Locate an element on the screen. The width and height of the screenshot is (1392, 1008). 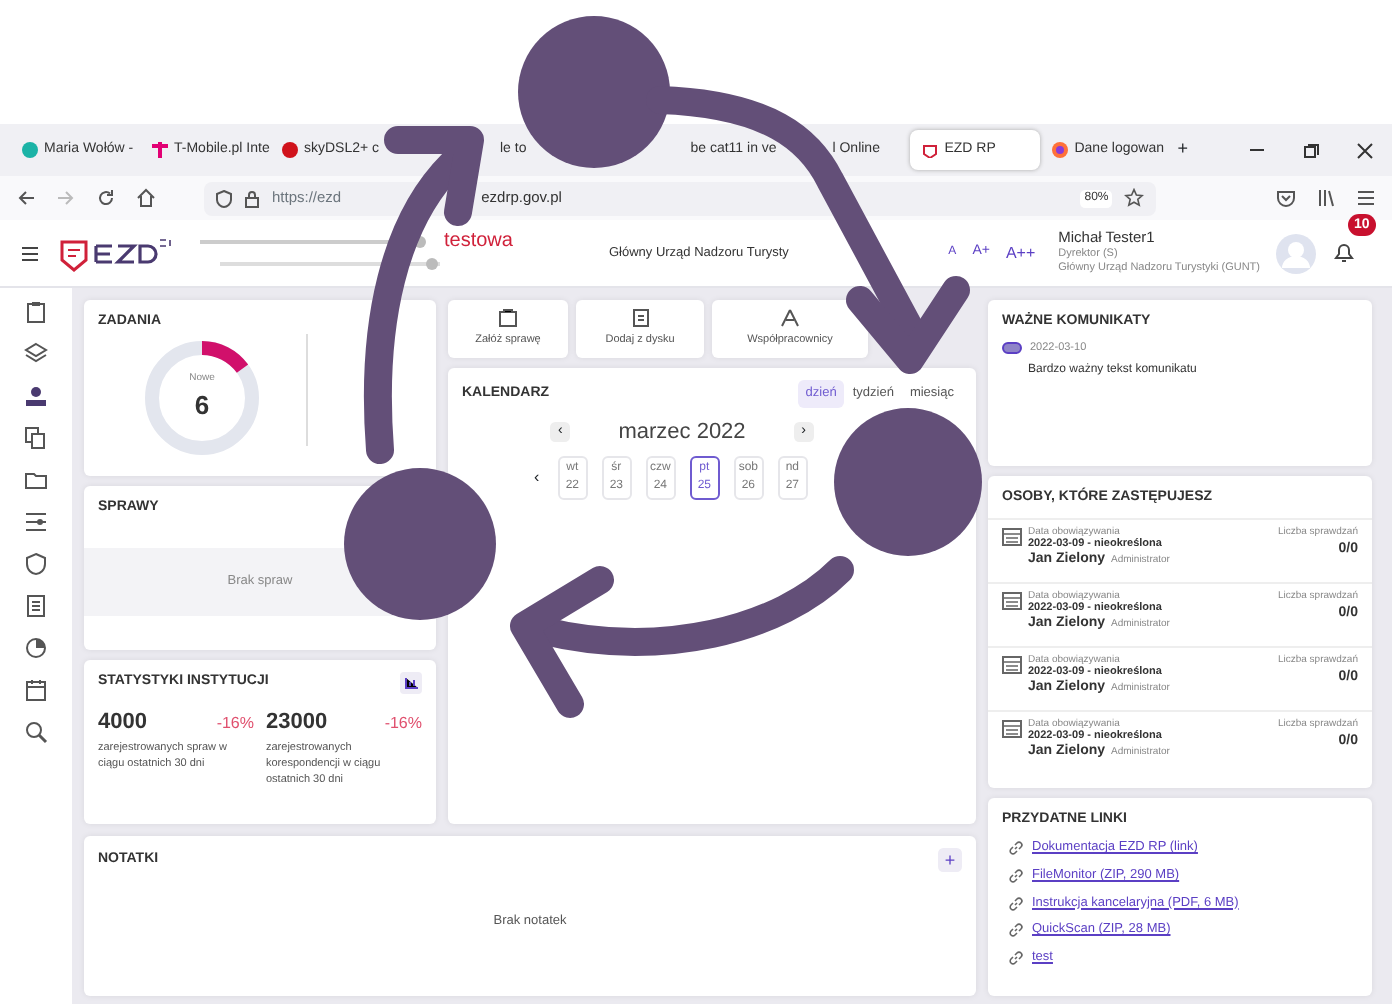
version-label: testowa is located at coordinates (478, 242).